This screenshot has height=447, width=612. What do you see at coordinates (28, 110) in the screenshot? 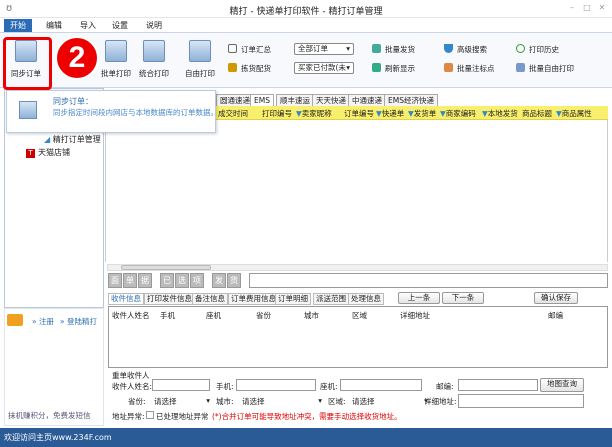
I see `sync-icon` at bounding box center [28, 110].